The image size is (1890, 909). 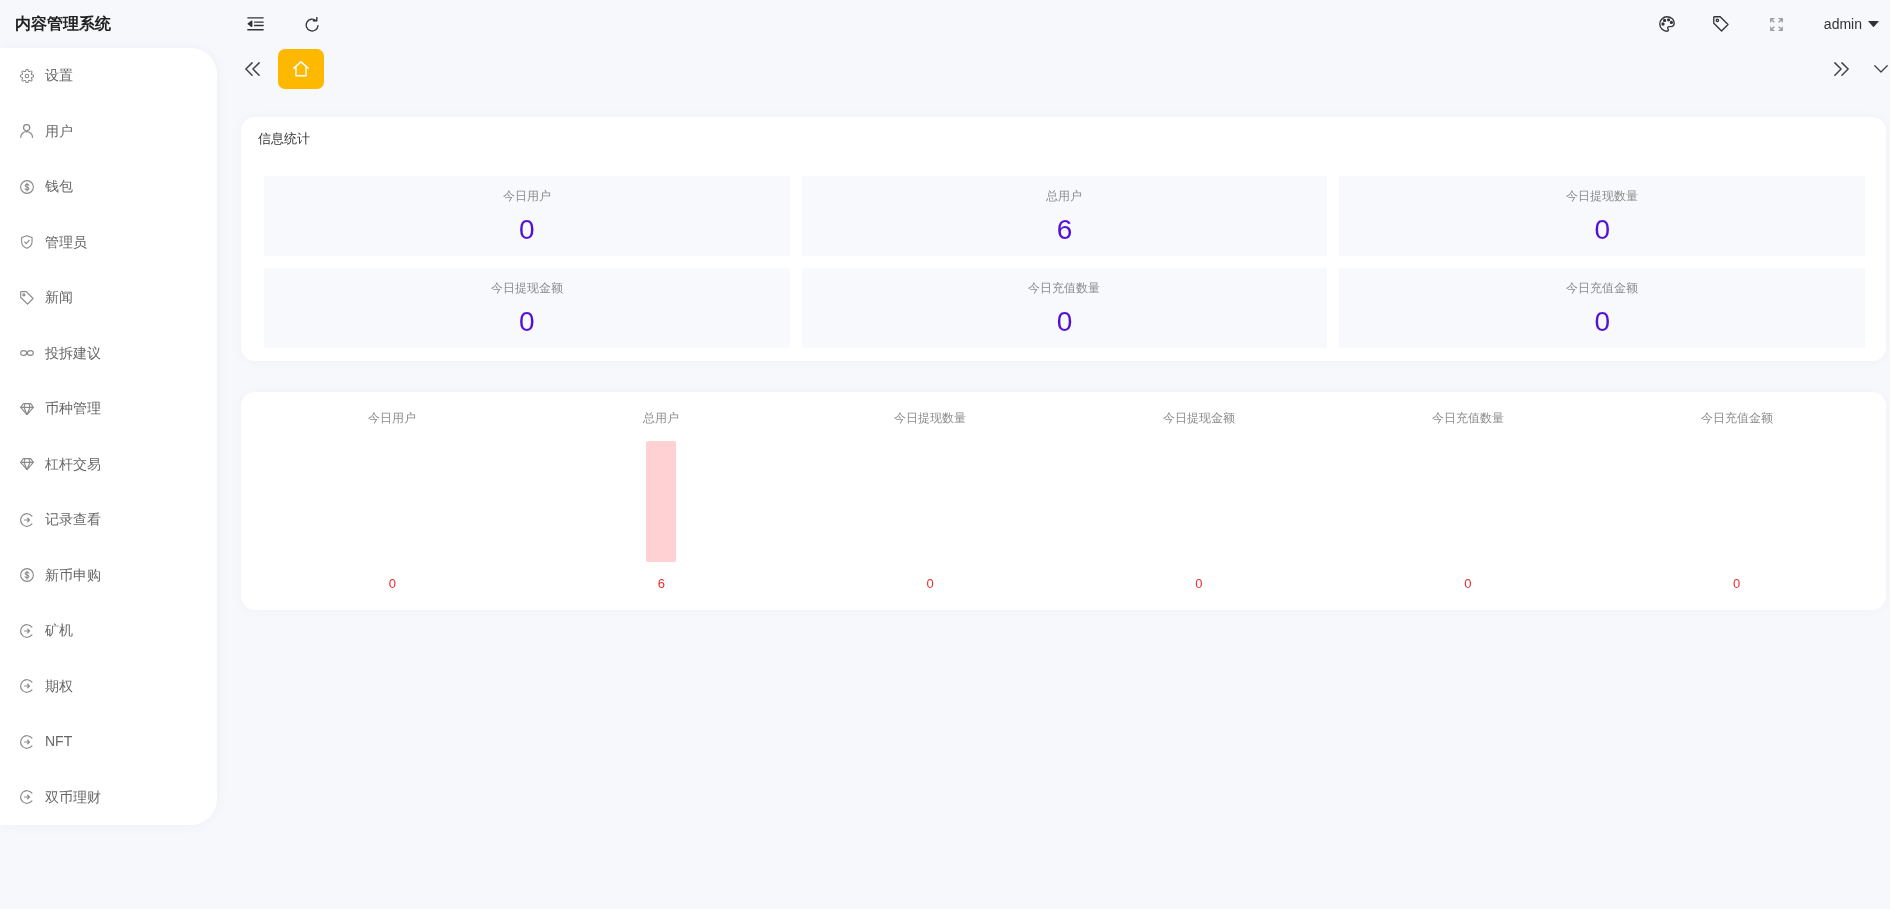 What do you see at coordinates (252, 69) in the screenshot?
I see `double-left-arrow-icon` at bounding box center [252, 69].